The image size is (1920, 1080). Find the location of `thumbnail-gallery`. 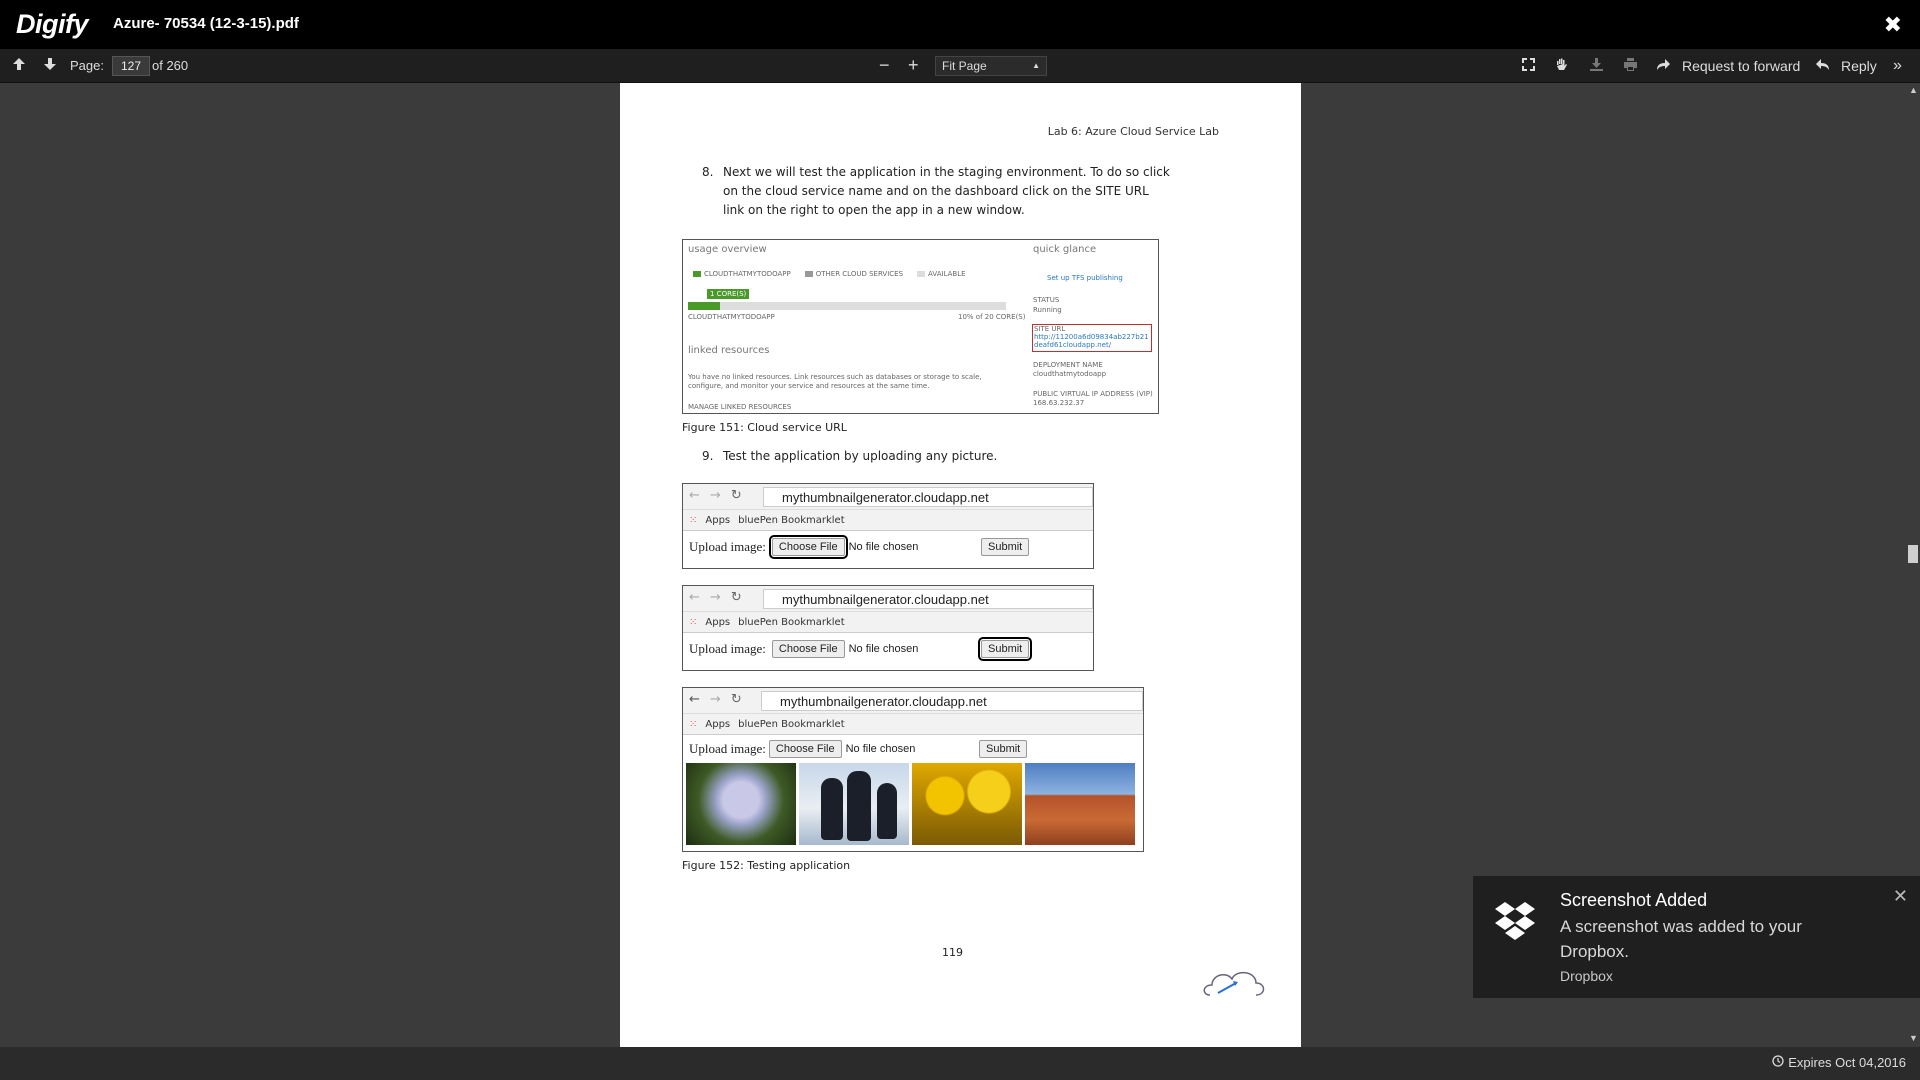

thumbnail-gallery is located at coordinates (913, 805).